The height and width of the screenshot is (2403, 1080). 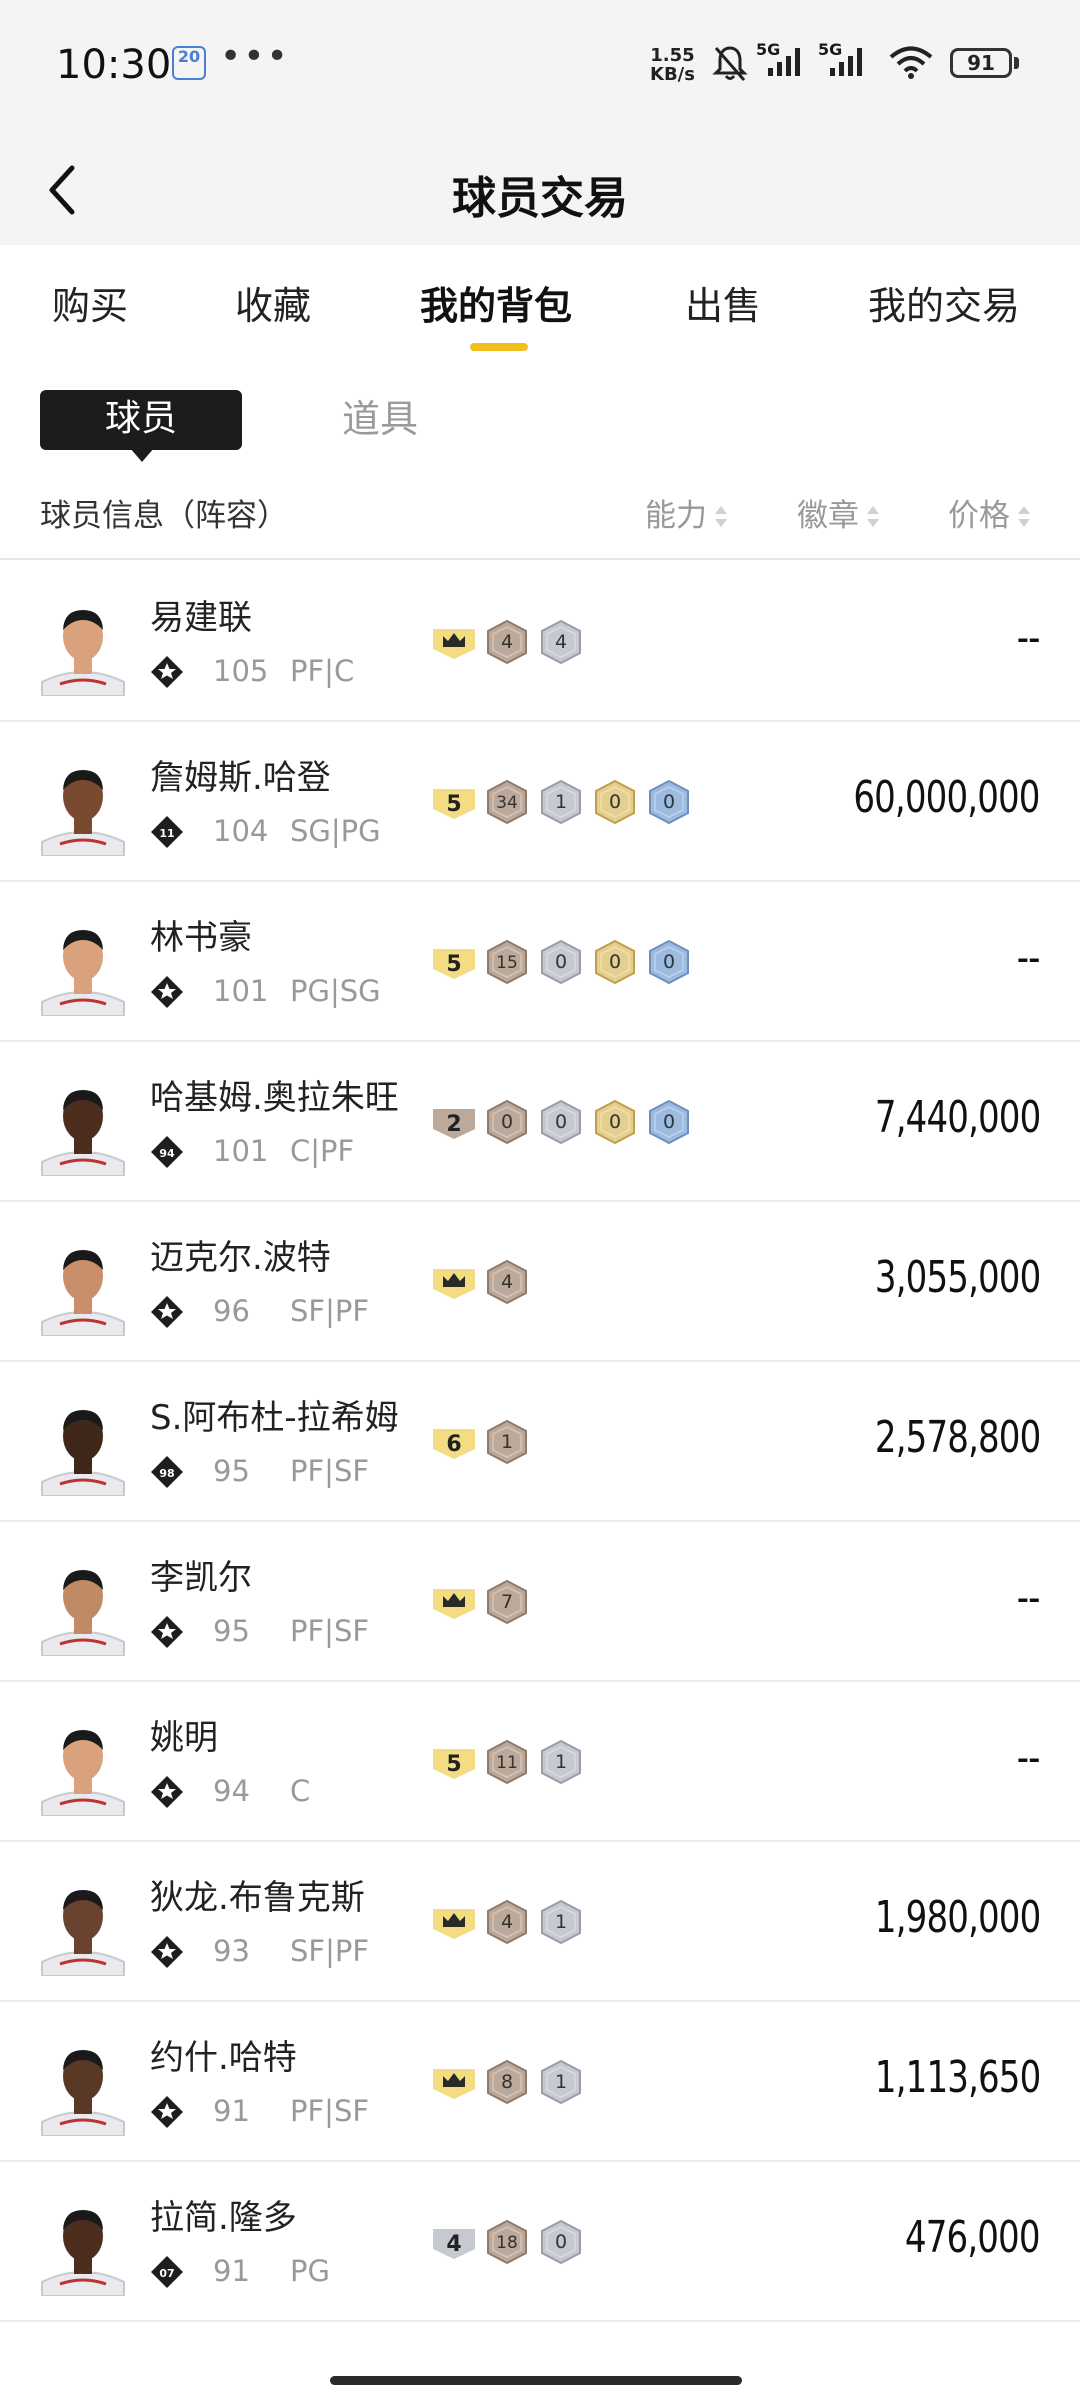 What do you see at coordinates (300, 1791) in the screenshot?
I see `player-position: C` at bounding box center [300, 1791].